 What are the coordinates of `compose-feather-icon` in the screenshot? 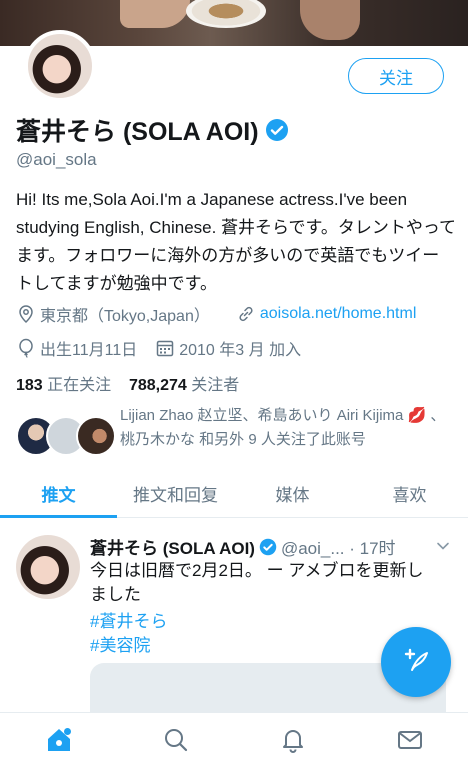 It's located at (416, 662).